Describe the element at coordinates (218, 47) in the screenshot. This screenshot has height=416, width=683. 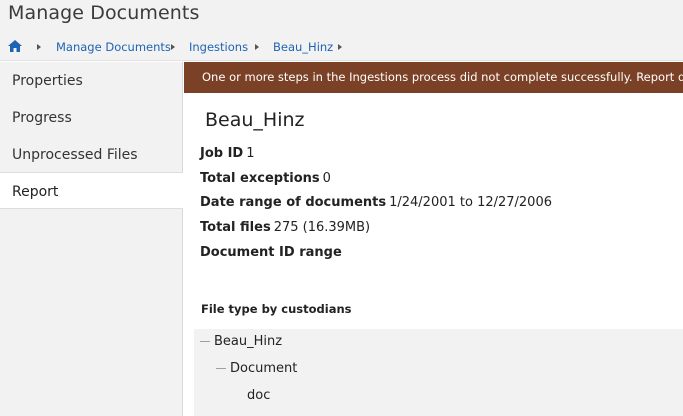
I see `breadcrumb-ingestions: Ingestions` at that location.